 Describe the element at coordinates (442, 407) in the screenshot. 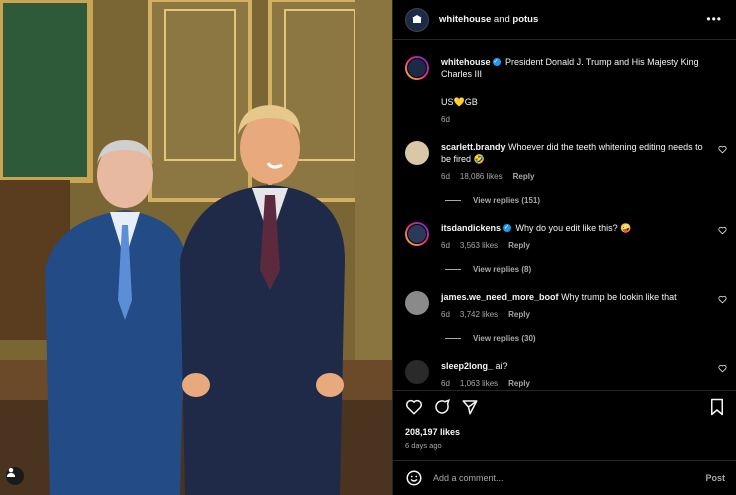

I see `comment-bubble-icon` at that location.